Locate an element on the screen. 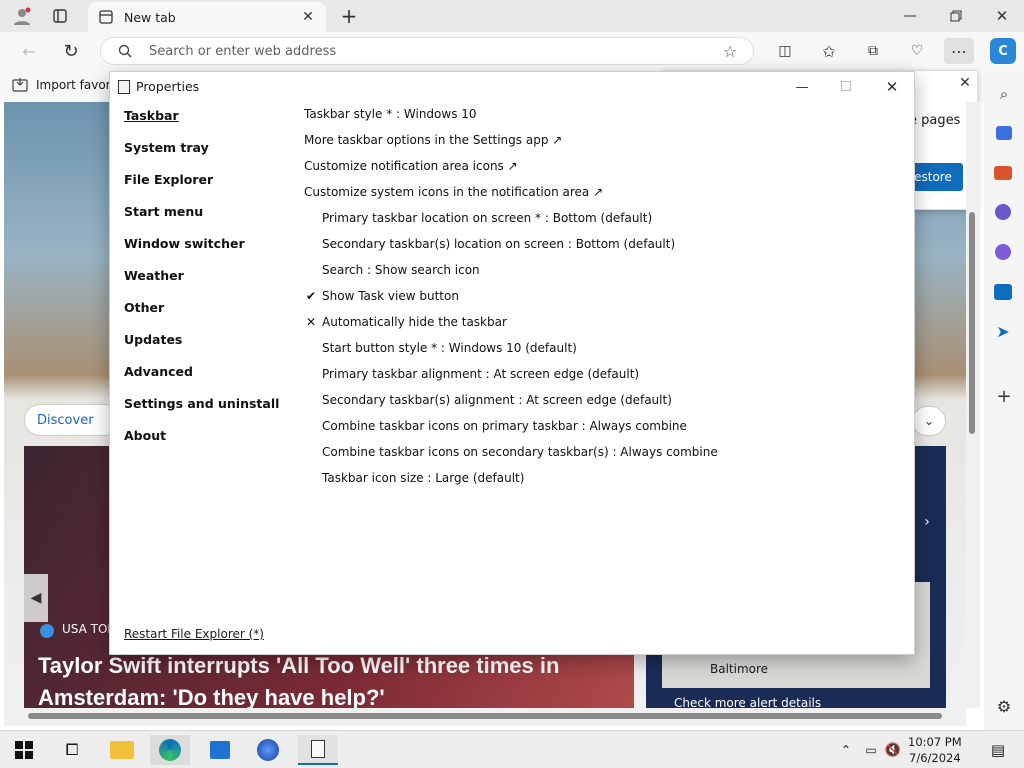  collections-icon: ⧉ is located at coordinates (873, 51).